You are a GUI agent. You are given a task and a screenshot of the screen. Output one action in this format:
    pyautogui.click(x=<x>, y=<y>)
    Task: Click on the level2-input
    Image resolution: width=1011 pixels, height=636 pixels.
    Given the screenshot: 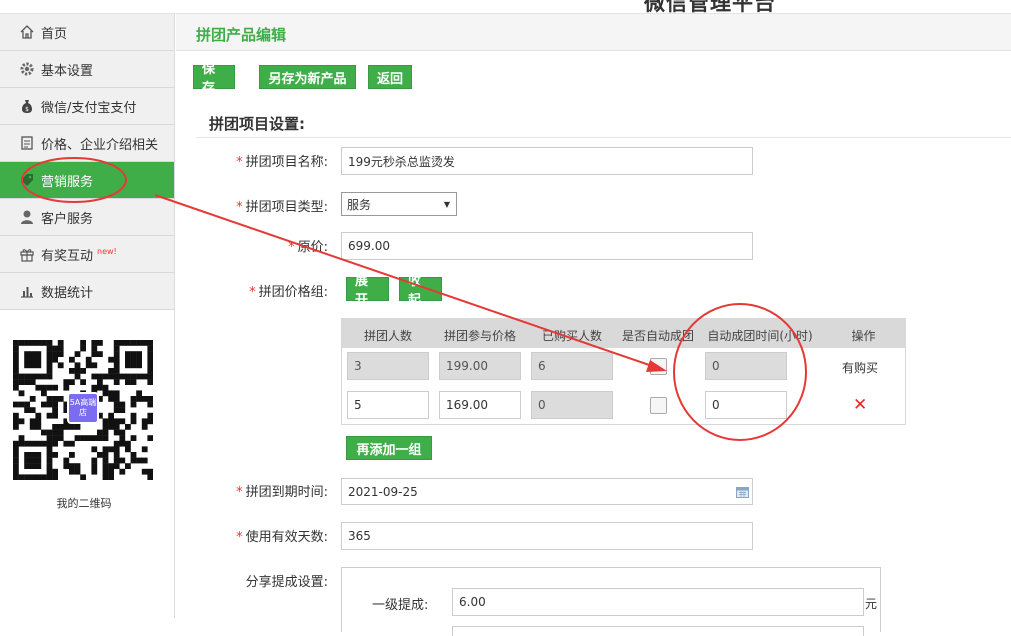 What is the action you would take?
    pyautogui.click(x=658, y=631)
    